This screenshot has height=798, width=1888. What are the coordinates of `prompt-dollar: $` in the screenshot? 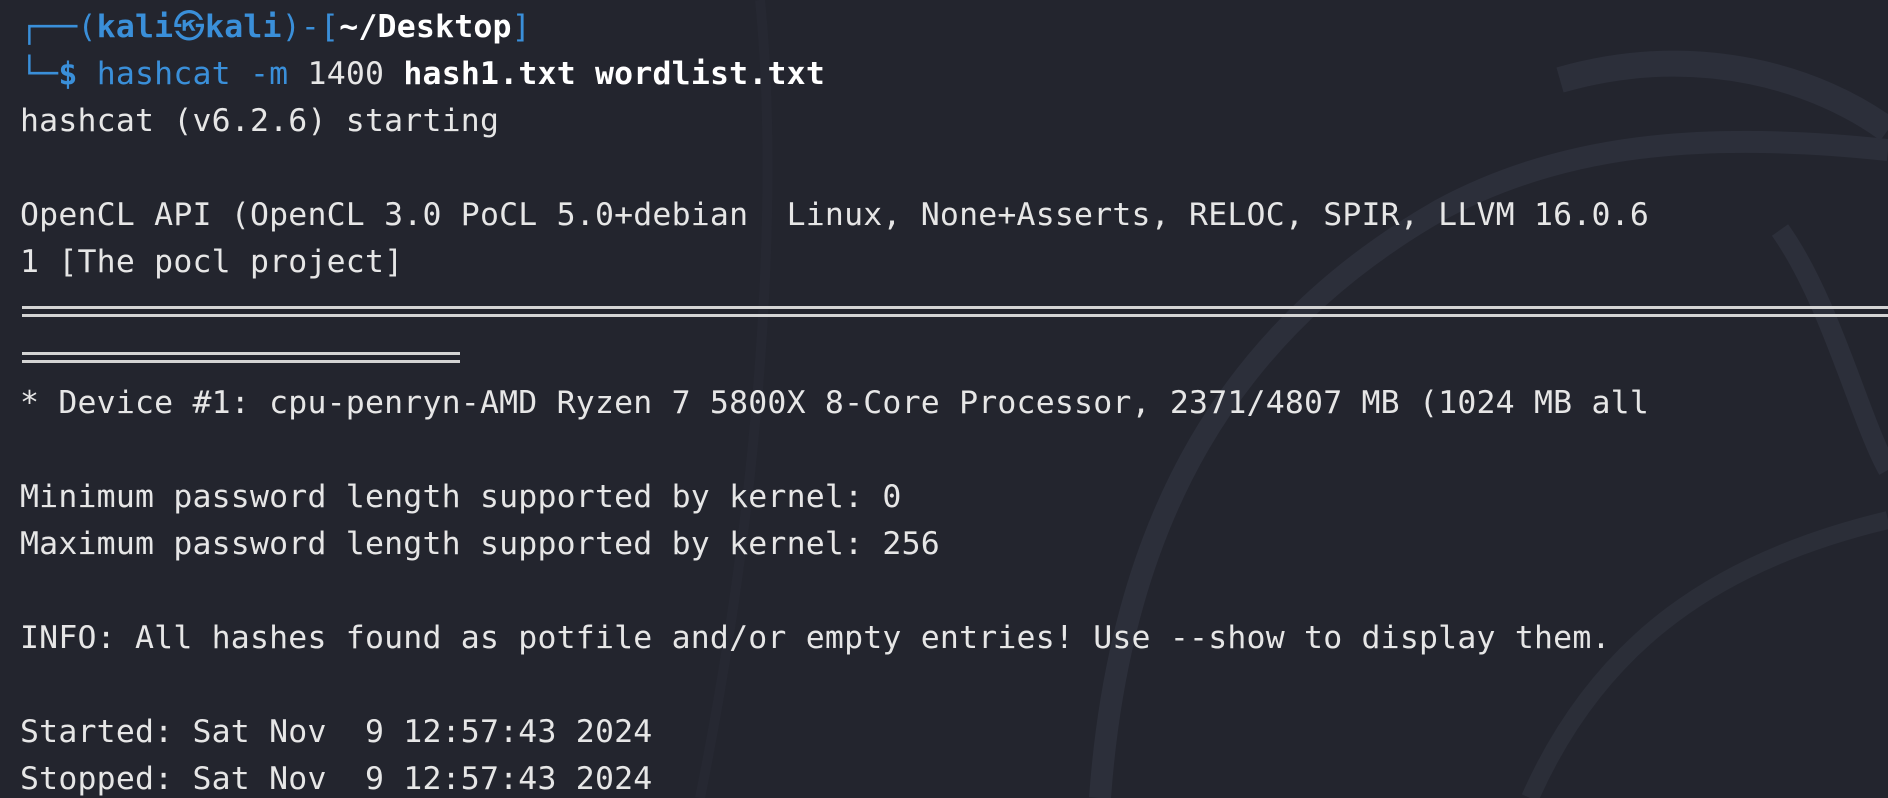 It's located at (68, 74).